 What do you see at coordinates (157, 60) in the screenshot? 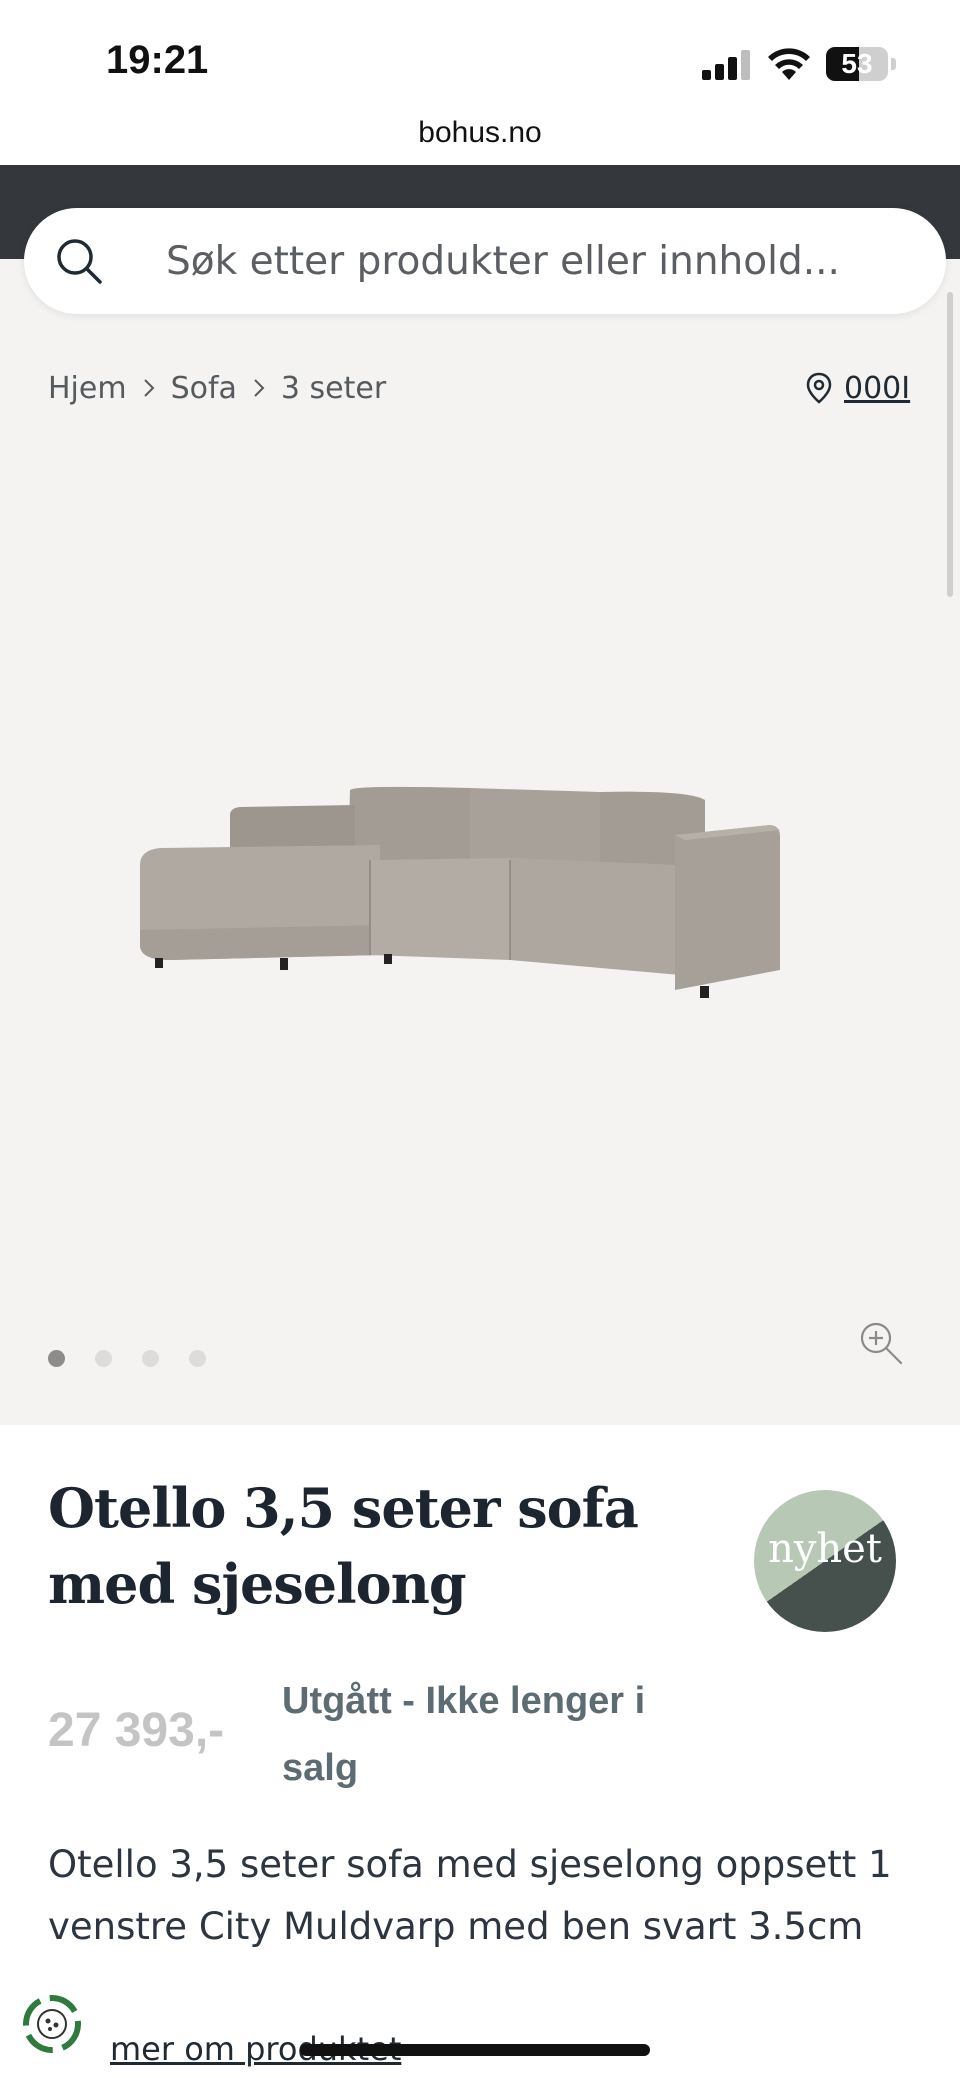
I see `status-time: 19:21` at bounding box center [157, 60].